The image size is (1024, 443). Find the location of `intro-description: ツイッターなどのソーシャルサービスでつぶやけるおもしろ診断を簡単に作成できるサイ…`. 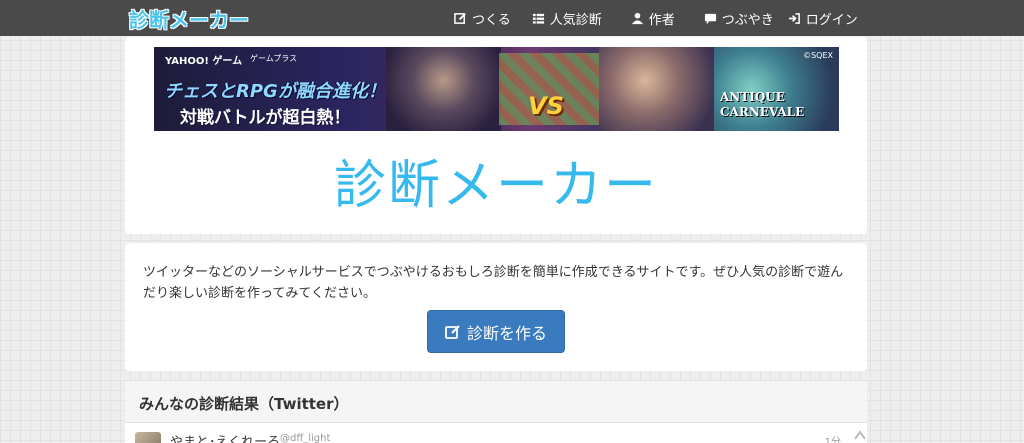

intro-description: ツイッターなどのソーシャルサービスでつぶやけるおもしろ診断を簡単に作成できるサイ… is located at coordinates (493, 283).